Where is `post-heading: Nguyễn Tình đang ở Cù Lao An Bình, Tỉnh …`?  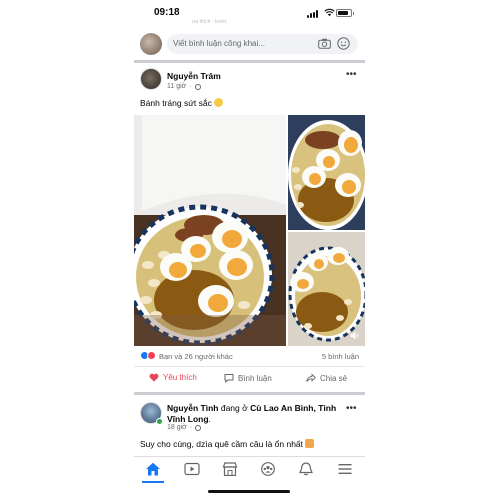
post-heading: Nguyễn Tình đang ở Cù Lao An Bình, Tỉnh … is located at coordinates (257, 414).